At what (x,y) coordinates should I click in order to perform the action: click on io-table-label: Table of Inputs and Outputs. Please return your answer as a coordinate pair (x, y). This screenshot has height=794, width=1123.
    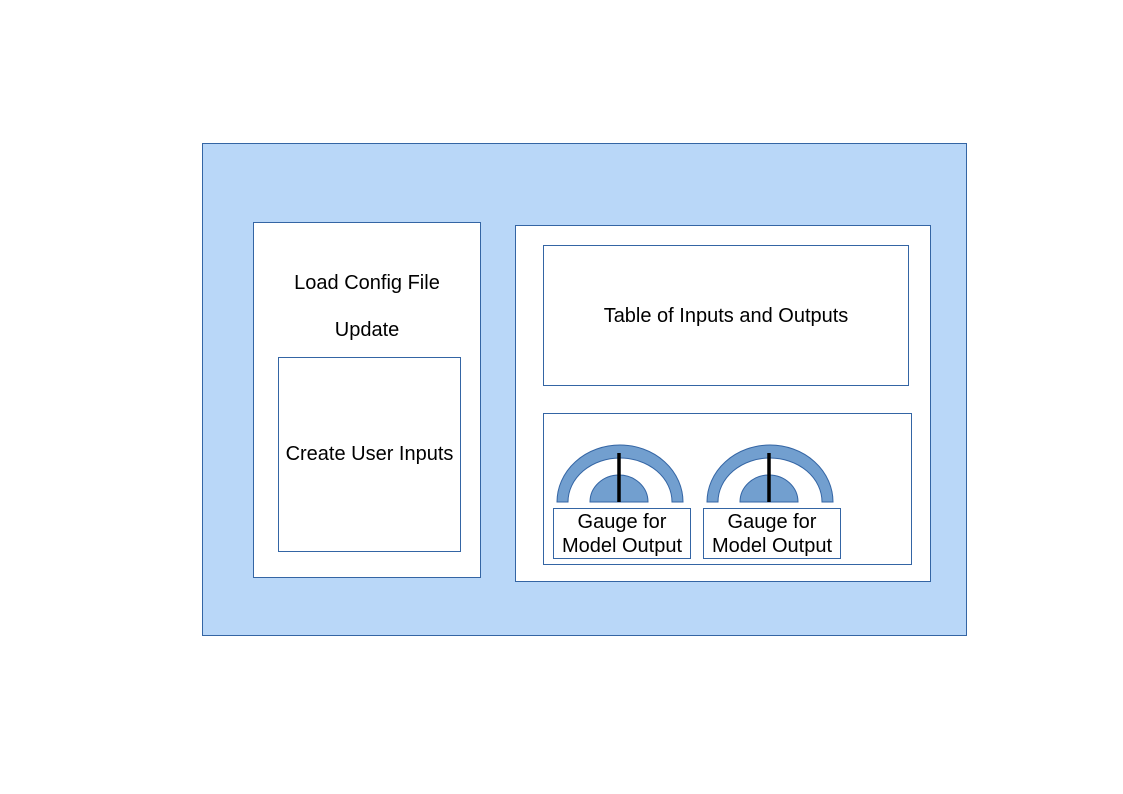
    Looking at the image, I should click on (726, 316).